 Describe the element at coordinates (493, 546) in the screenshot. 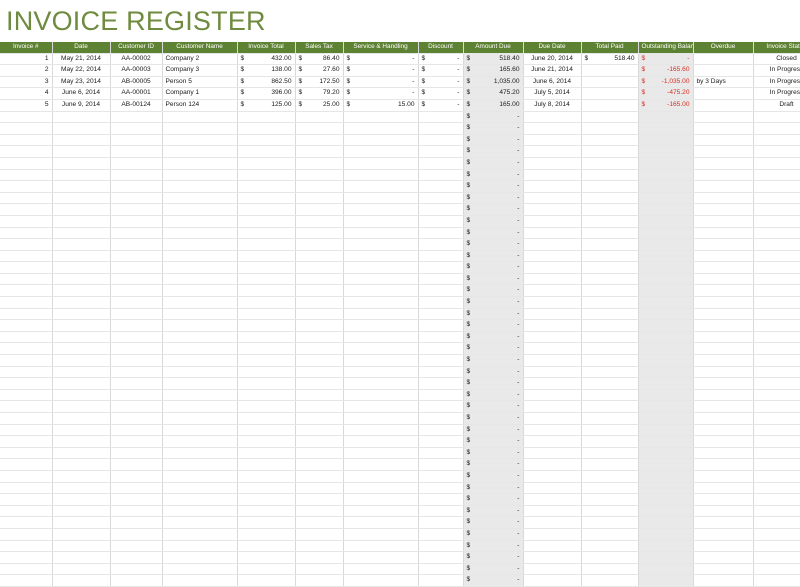

I see `cell-amount-due-empty-37: $ -` at that location.